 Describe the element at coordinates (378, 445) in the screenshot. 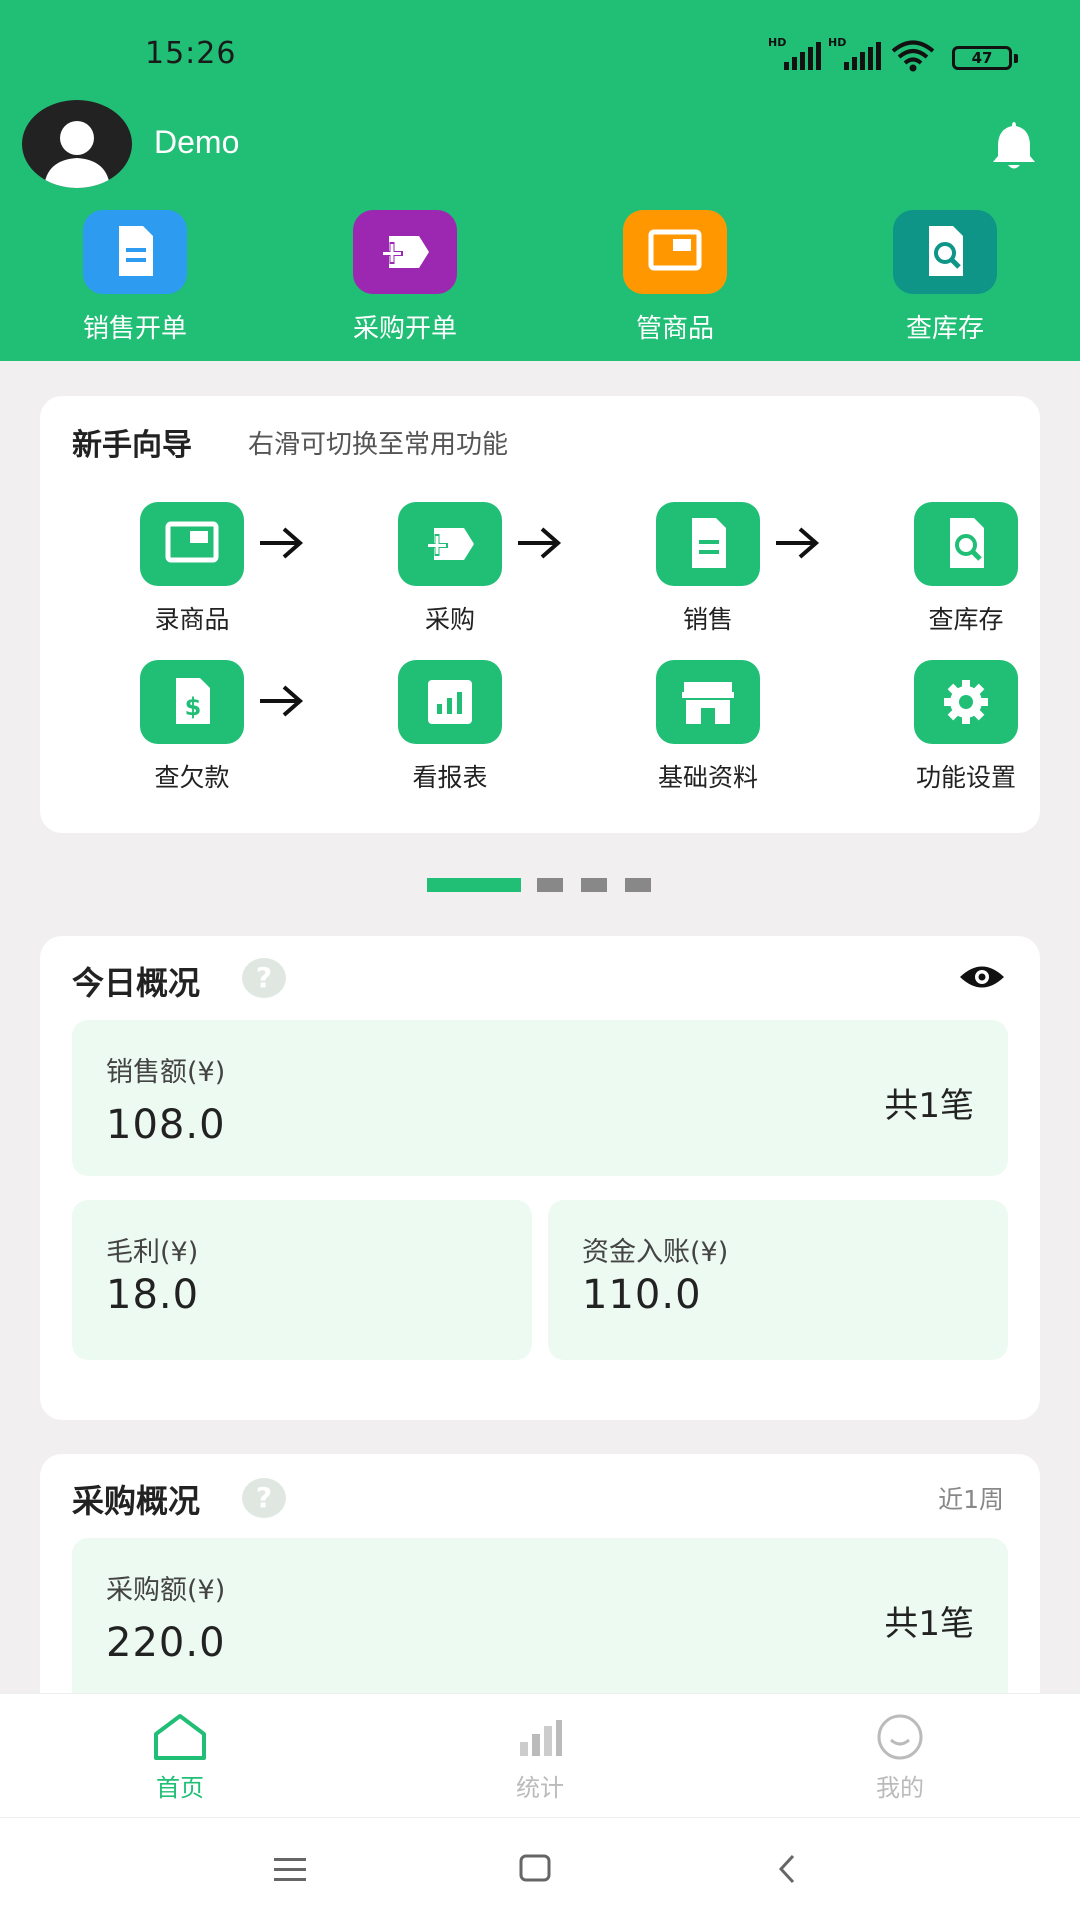

I see `guide-subtitle: 右滑可切换至常用功能` at that location.